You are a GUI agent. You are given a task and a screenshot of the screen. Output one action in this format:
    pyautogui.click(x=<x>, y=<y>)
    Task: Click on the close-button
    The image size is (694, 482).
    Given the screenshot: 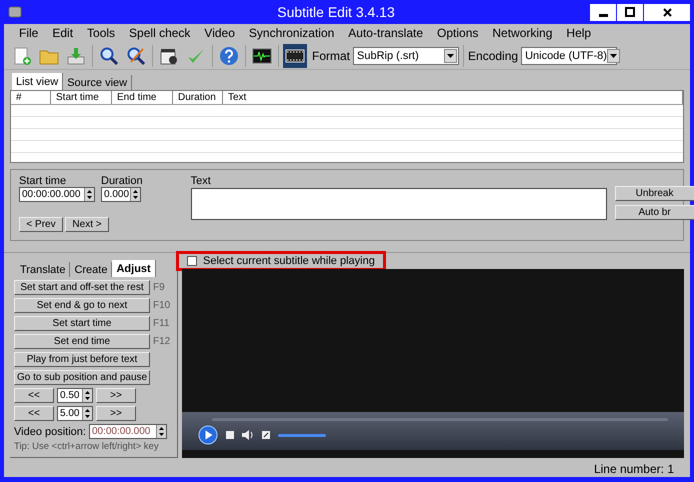 What is the action you would take?
    pyautogui.click(x=667, y=12)
    